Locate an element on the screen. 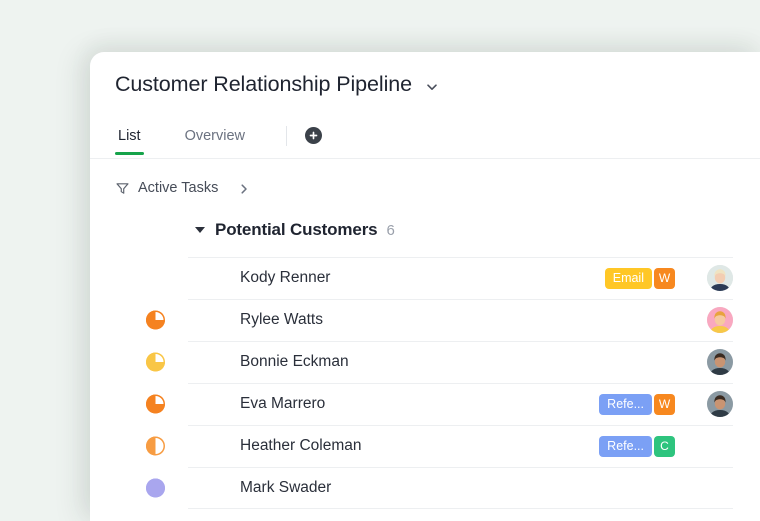  filter-bar: Active Tasks is located at coordinates (182, 188).